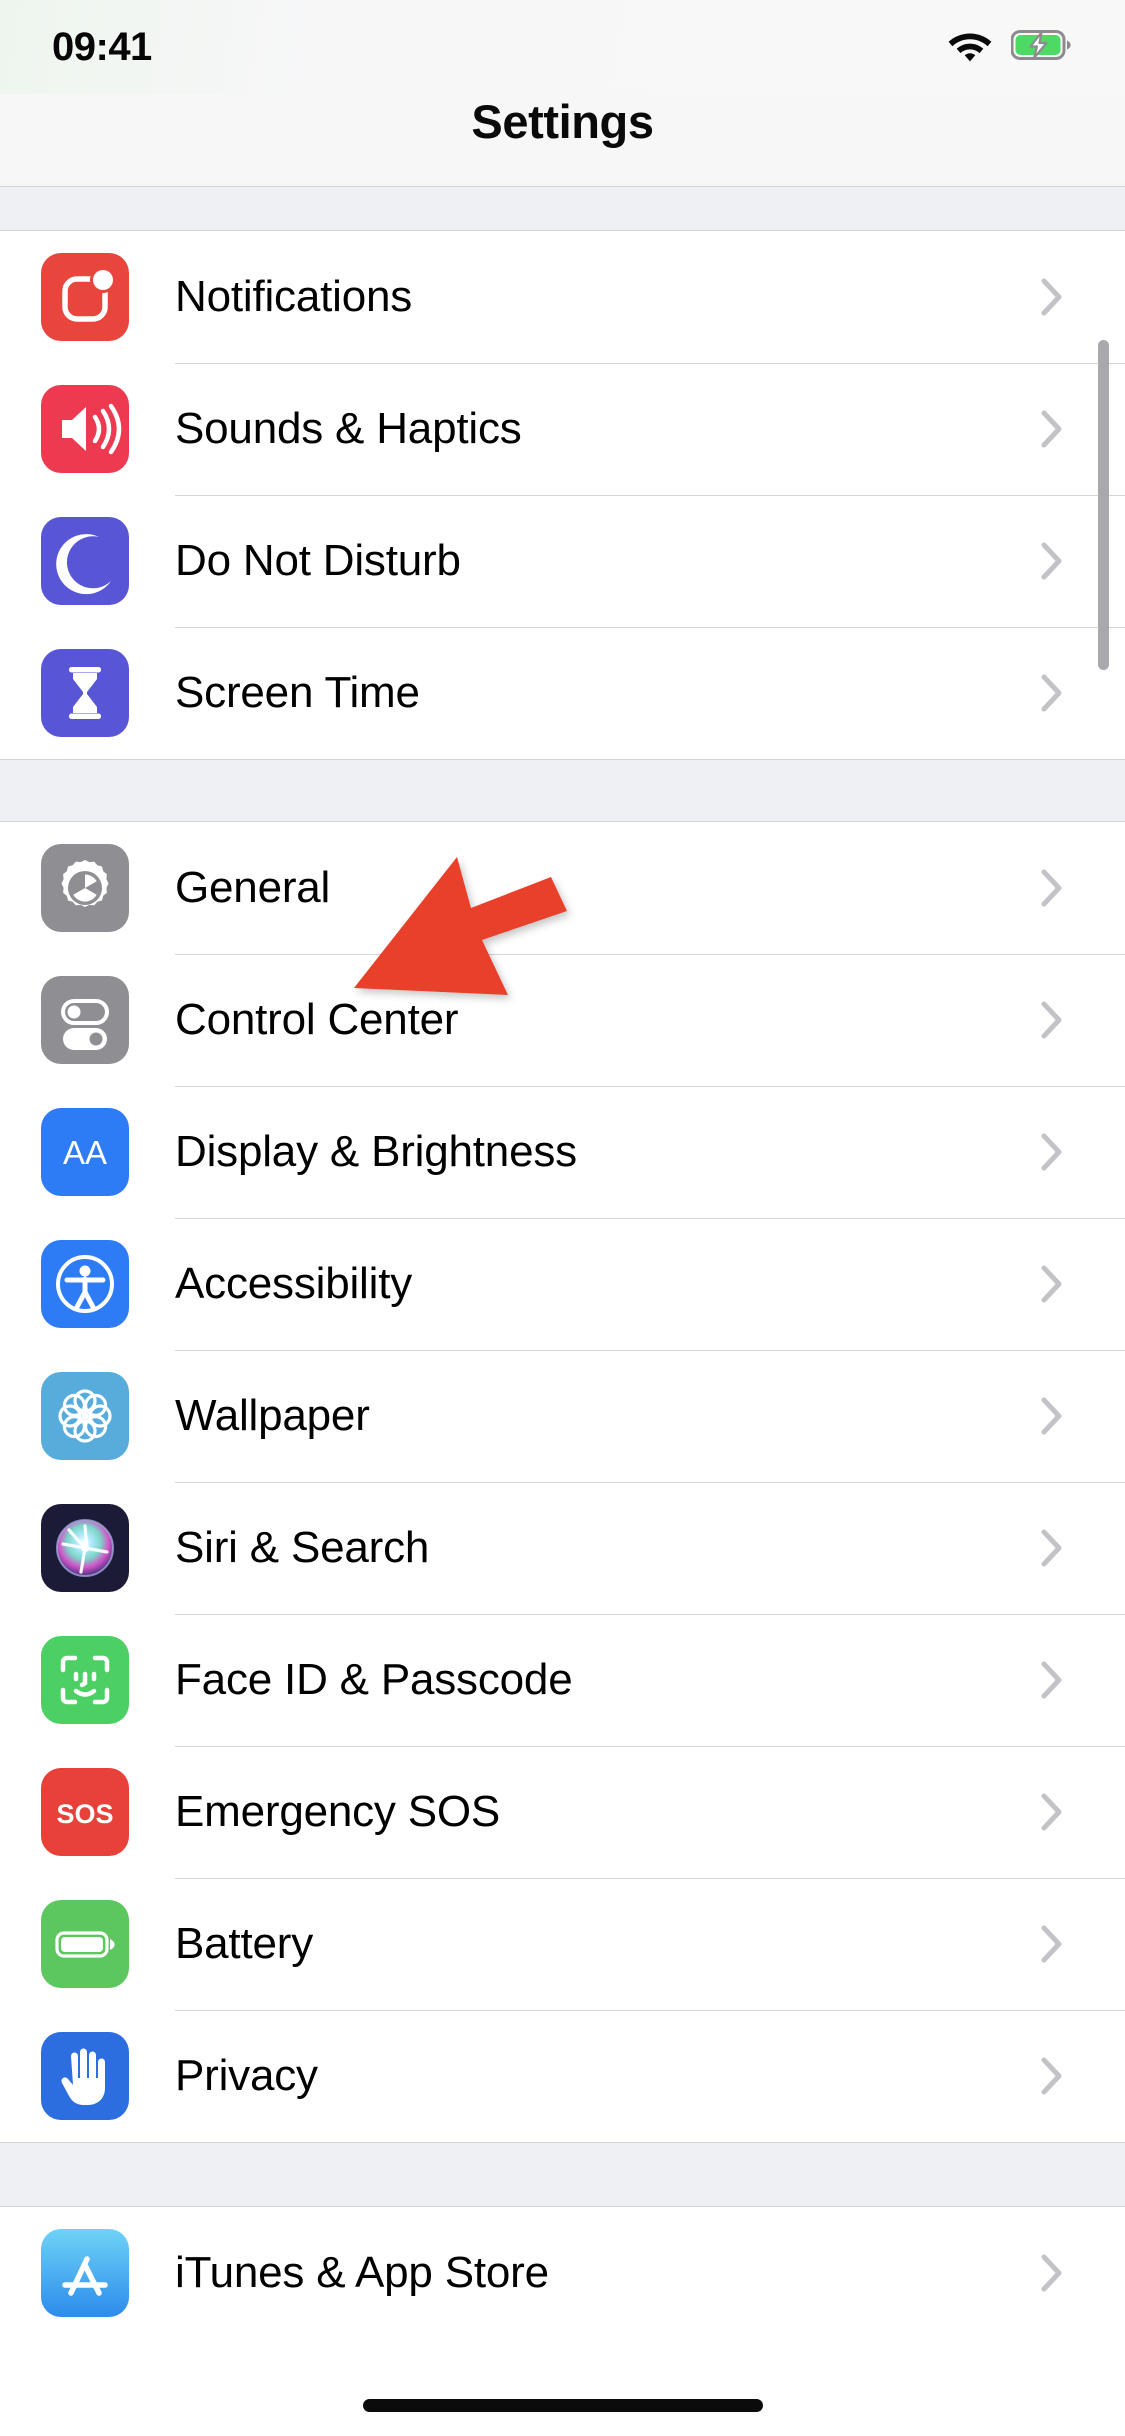 The height and width of the screenshot is (2436, 1125). I want to click on section-gap-bottom, so click(562, 2174).